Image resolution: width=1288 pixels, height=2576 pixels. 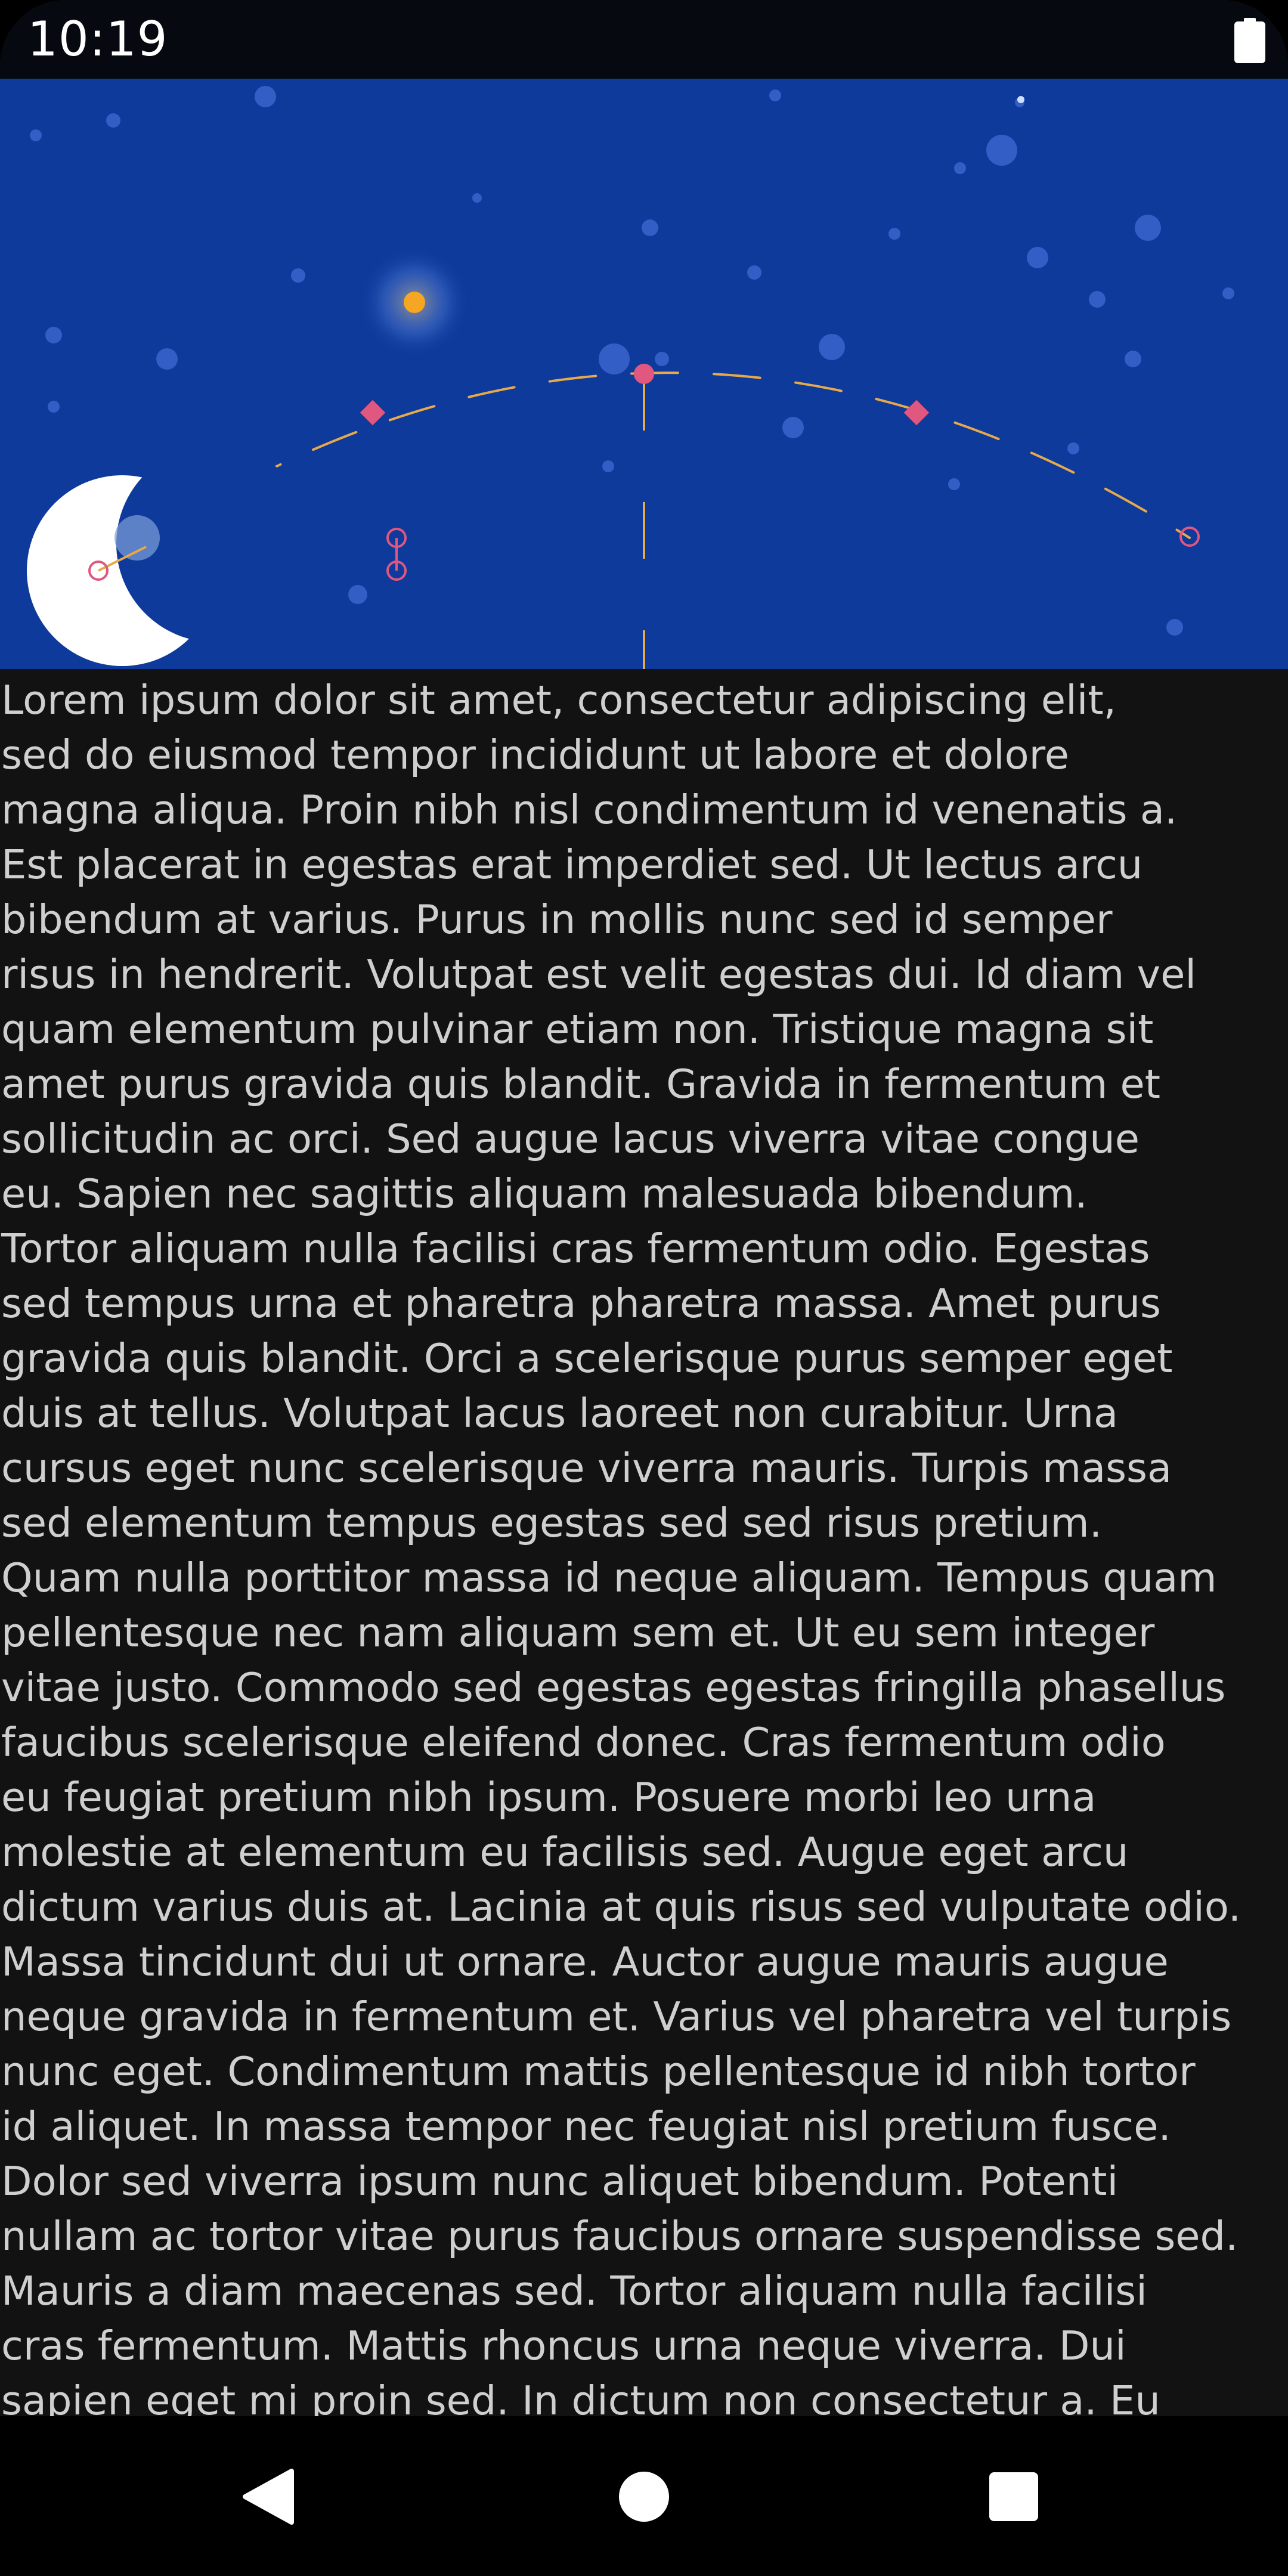 I want to click on home-circle-icon, so click(x=644, y=2497).